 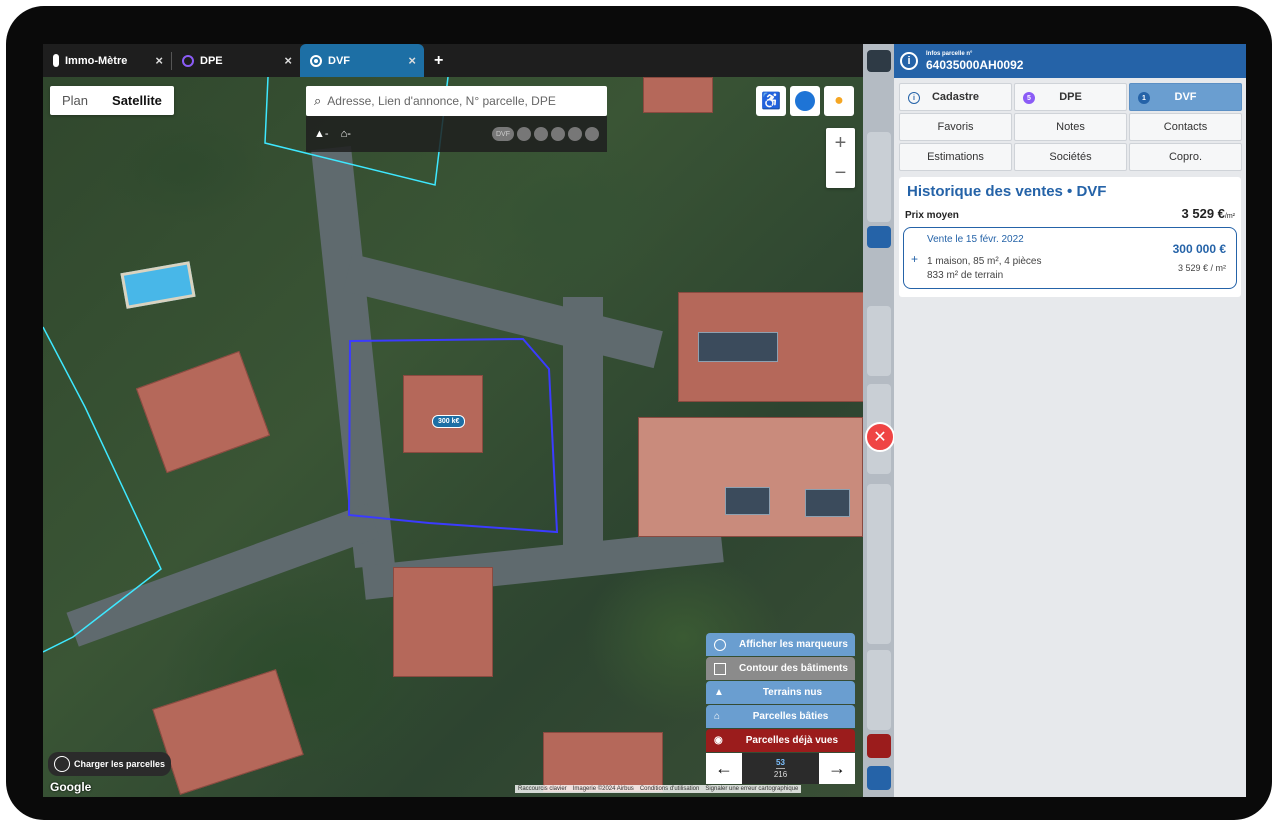 What do you see at coordinates (780, 692) in the screenshot?
I see `bare-land-button: ▲ Terrains nus` at bounding box center [780, 692].